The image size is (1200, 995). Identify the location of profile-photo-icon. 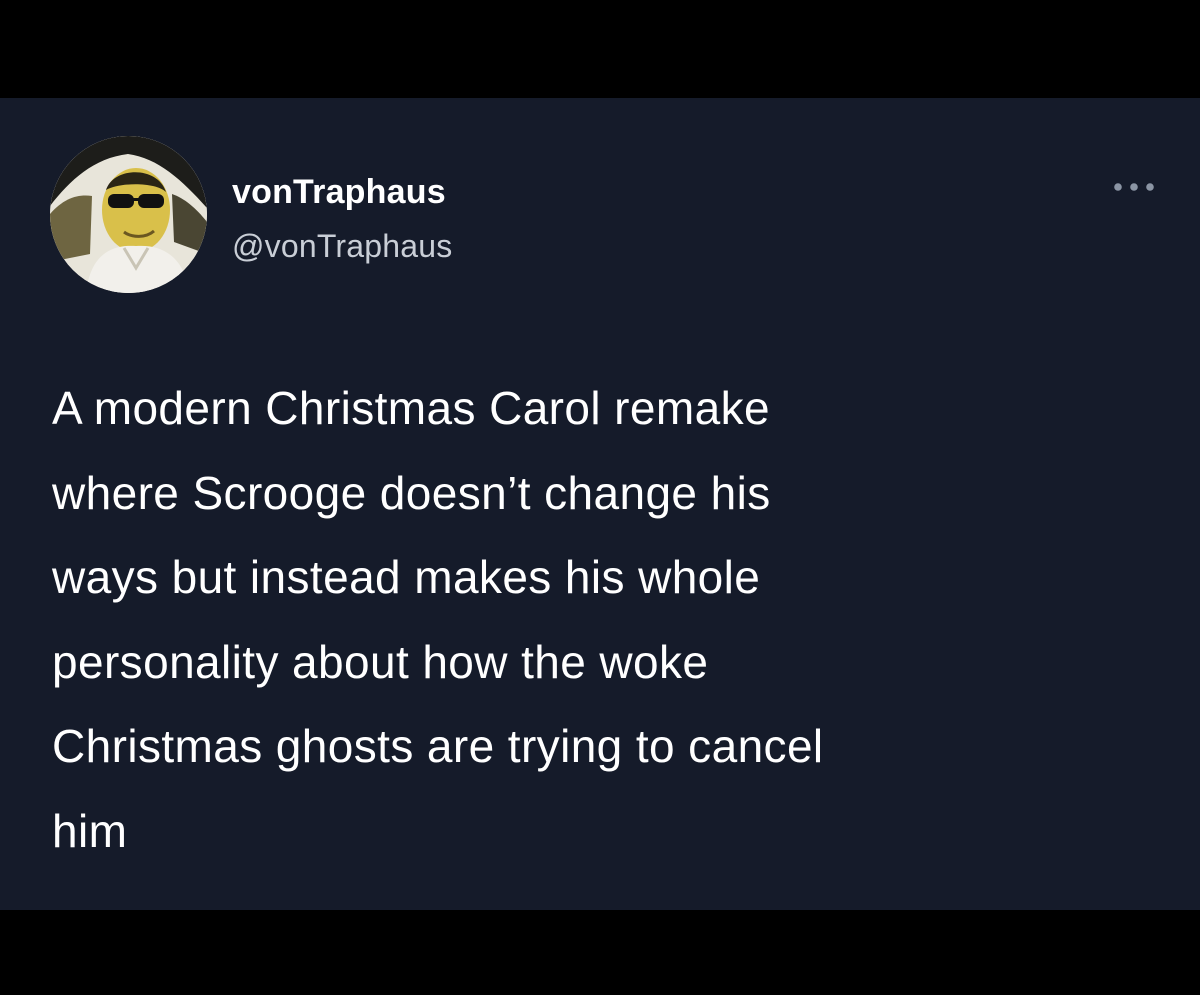
(128, 214).